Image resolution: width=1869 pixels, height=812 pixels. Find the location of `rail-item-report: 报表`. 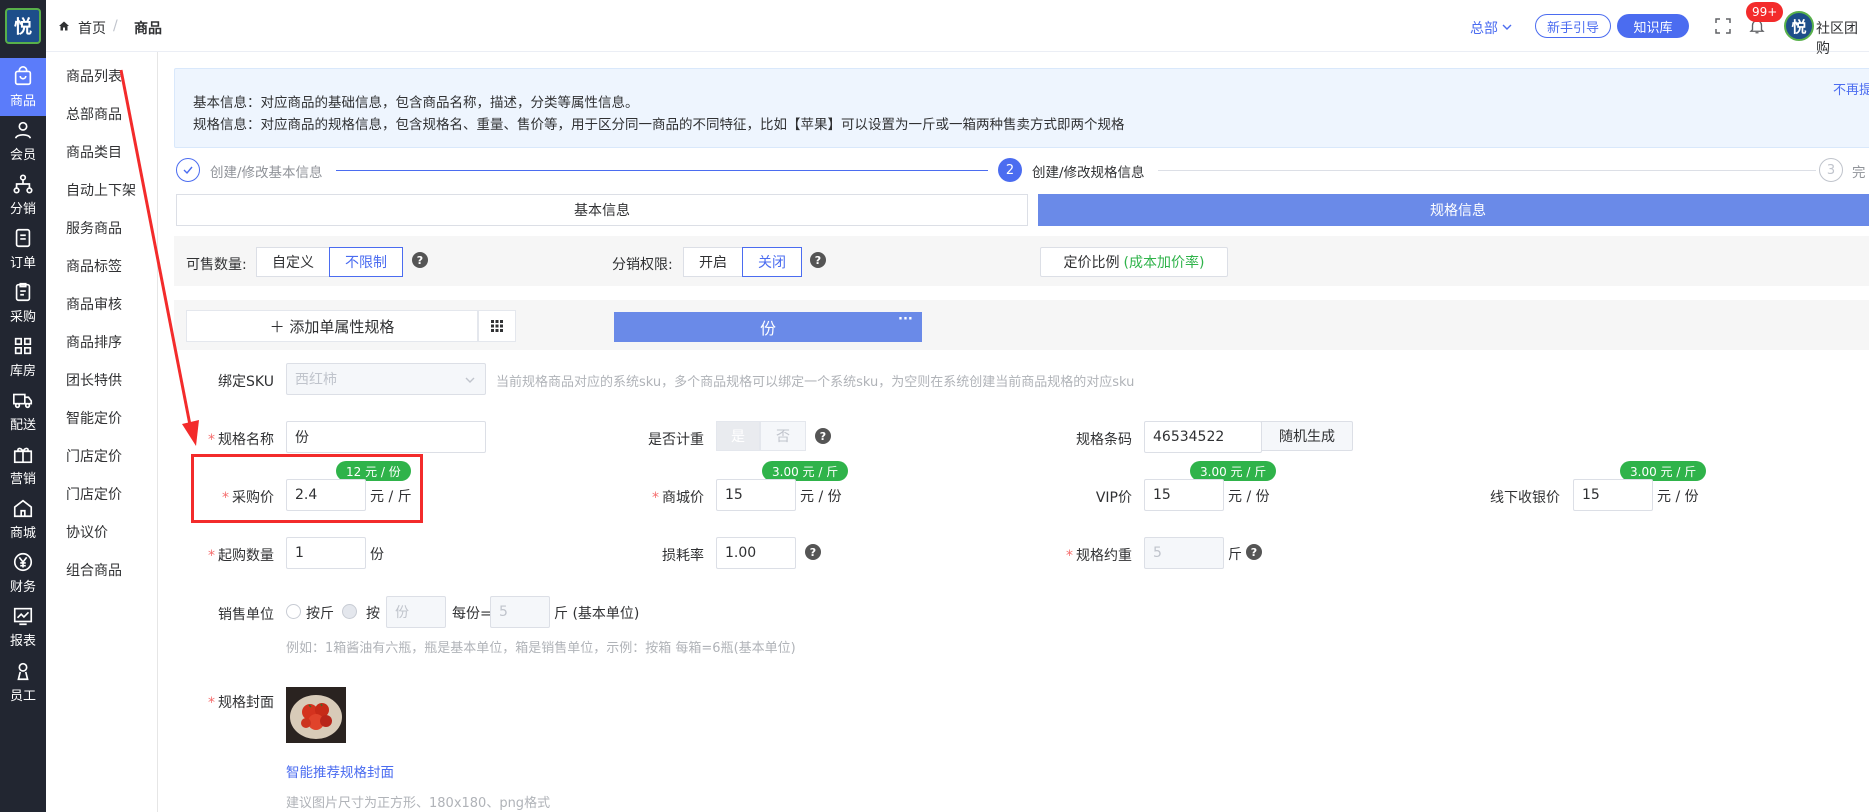

rail-item-report: 报表 is located at coordinates (23, 627).